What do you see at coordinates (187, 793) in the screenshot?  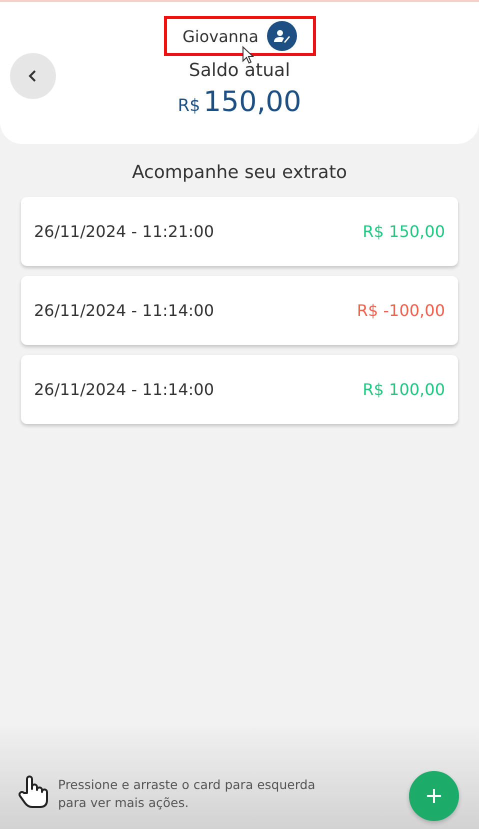 I see `swipe-hint: Pressione e arraste o card para esquerda para ver mais ações.` at bounding box center [187, 793].